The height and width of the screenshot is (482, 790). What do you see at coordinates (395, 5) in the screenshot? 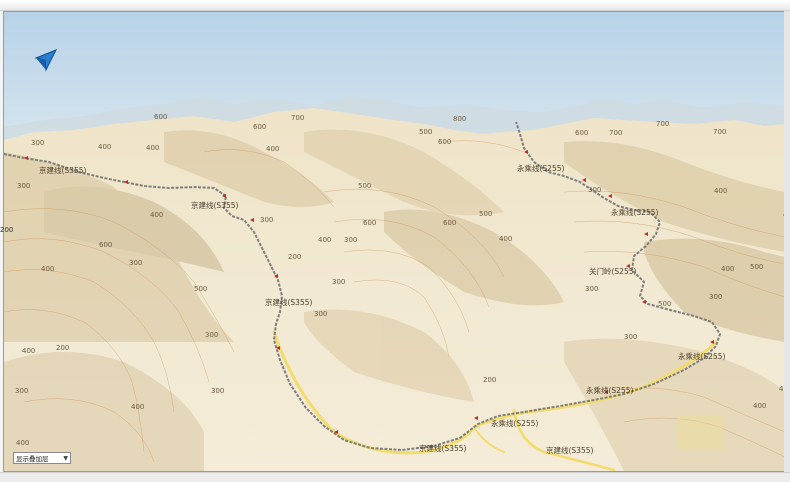
I see `title-bar` at bounding box center [395, 5].